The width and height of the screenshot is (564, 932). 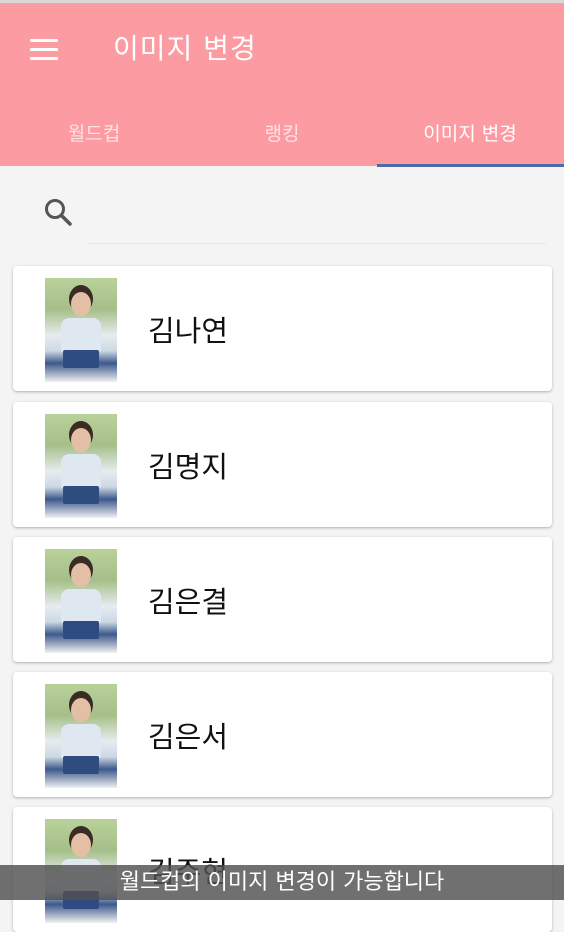 What do you see at coordinates (188, 330) in the screenshot?
I see `member-name: 김나연` at bounding box center [188, 330].